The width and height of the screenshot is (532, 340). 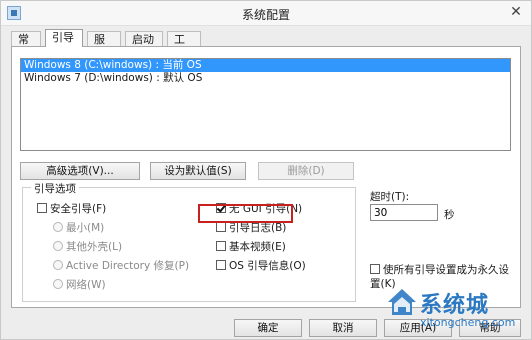 I want to click on tab-general: 常规, so click(x=26, y=46).